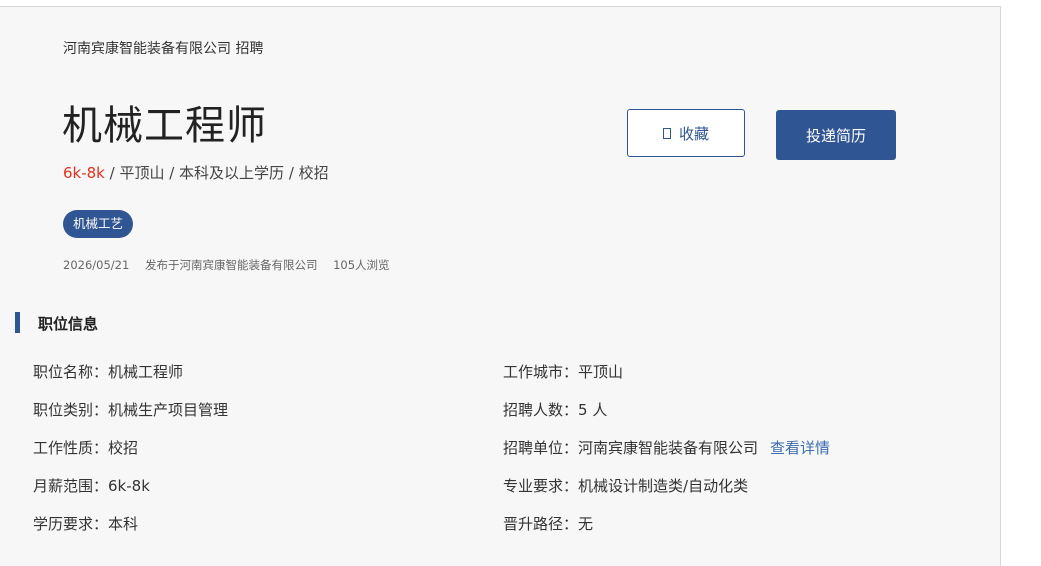 Image resolution: width=1041 pixels, height=566 pixels. I want to click on info-job-nature: 工作性质：校招, so click(85, 447).